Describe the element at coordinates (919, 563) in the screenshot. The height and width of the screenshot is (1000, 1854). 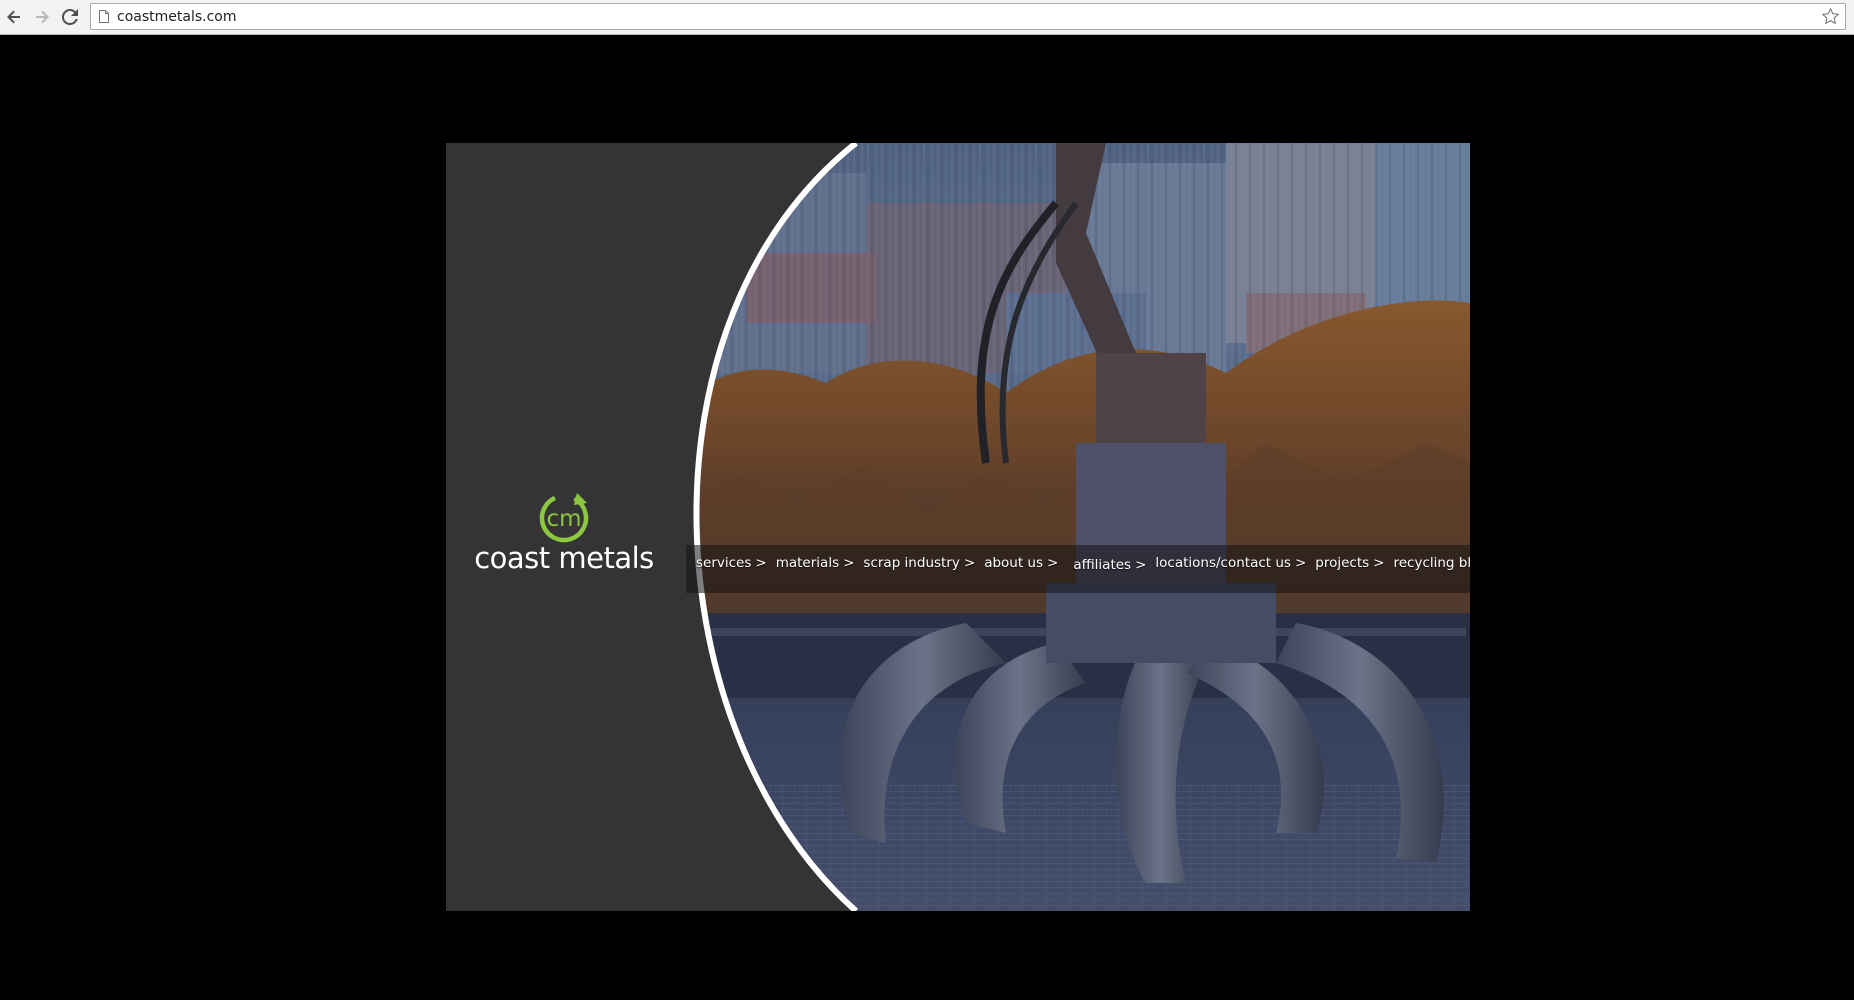
I see `nav-scrap-industry: scrap industry >` at that location.